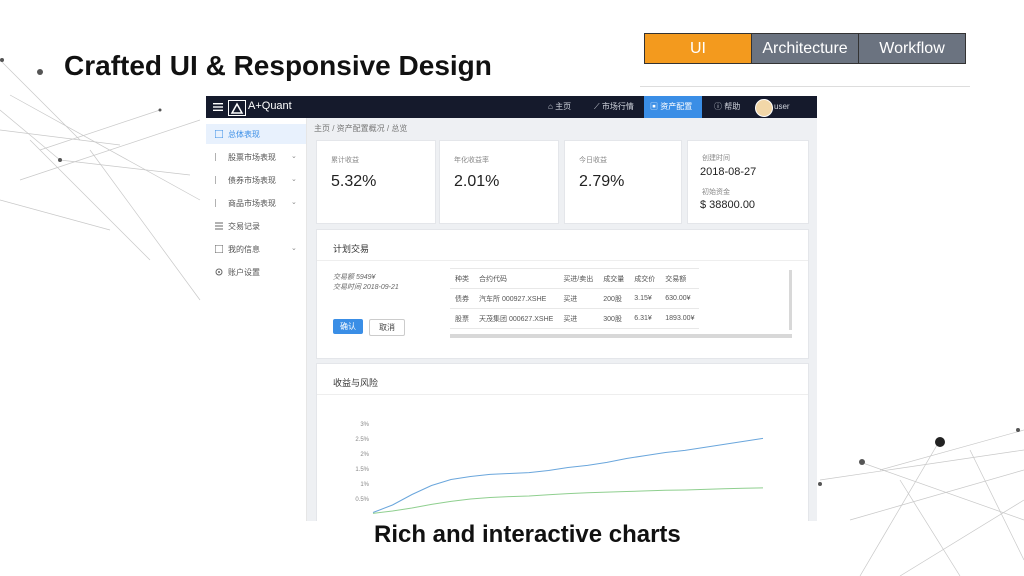 Image resolution: width=1024 pixels, height=576 pixels. I want to click on sidebar-item-stock: 股票市场表现 ⌄, so click(256, 157).